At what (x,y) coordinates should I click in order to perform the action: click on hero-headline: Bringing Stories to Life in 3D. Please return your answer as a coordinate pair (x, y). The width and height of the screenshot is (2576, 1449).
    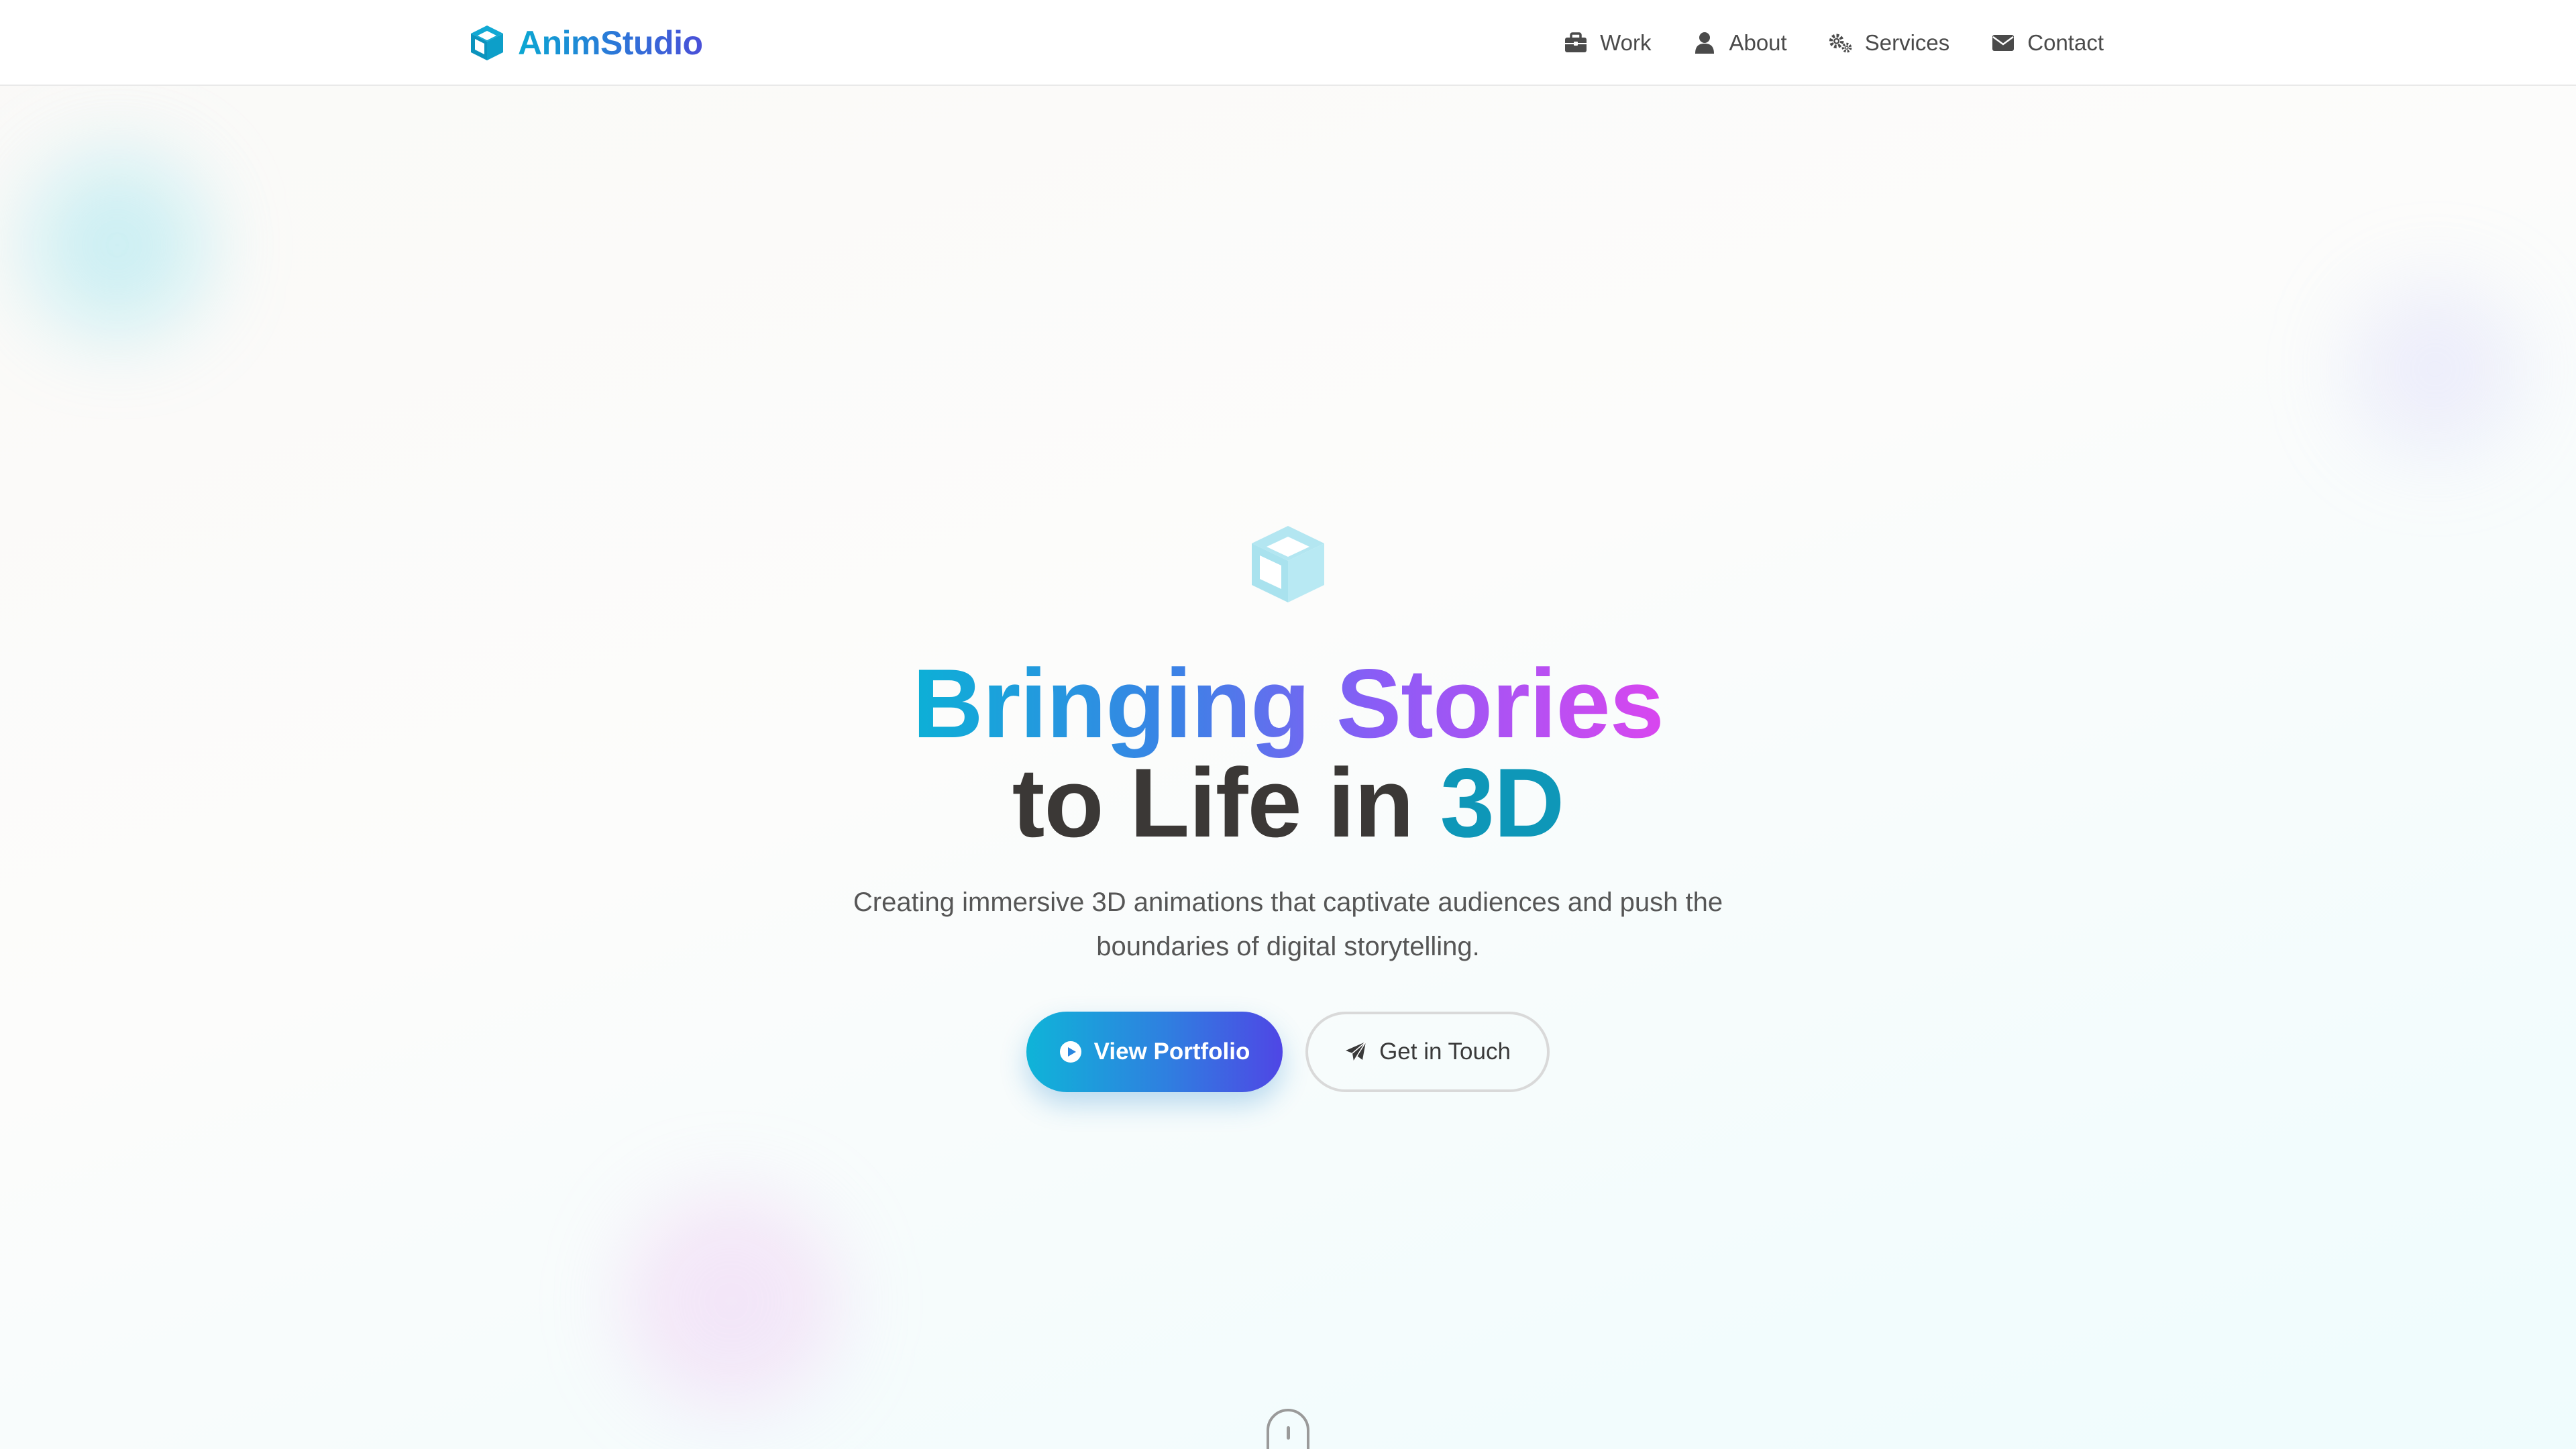
    Looking at the image, I should click on (1288, 753).